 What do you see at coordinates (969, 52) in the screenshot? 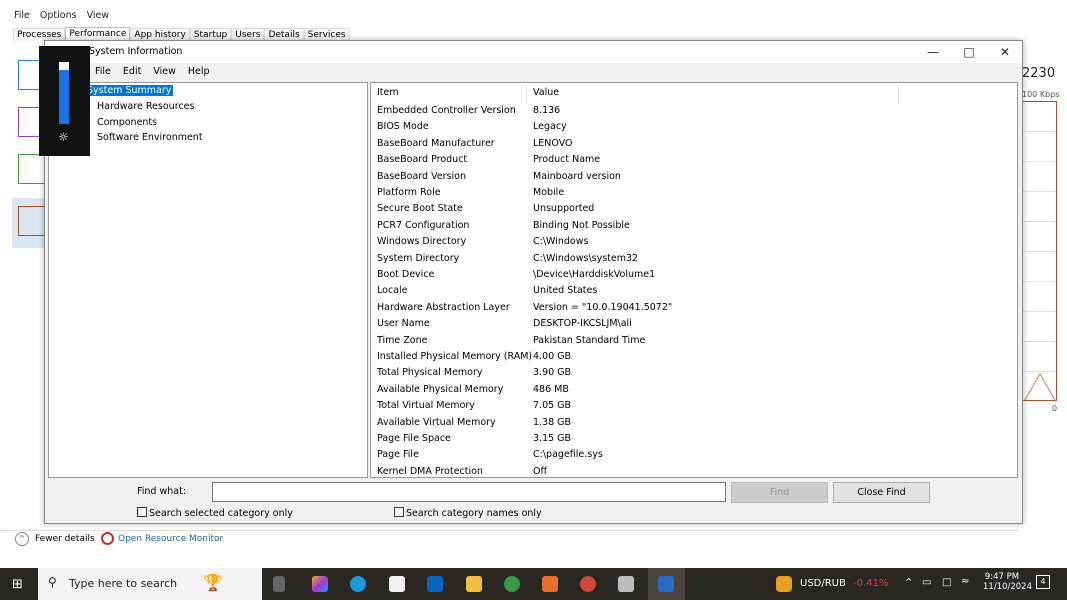
I see `maximize-button: □` at bounding box center [969, 52].